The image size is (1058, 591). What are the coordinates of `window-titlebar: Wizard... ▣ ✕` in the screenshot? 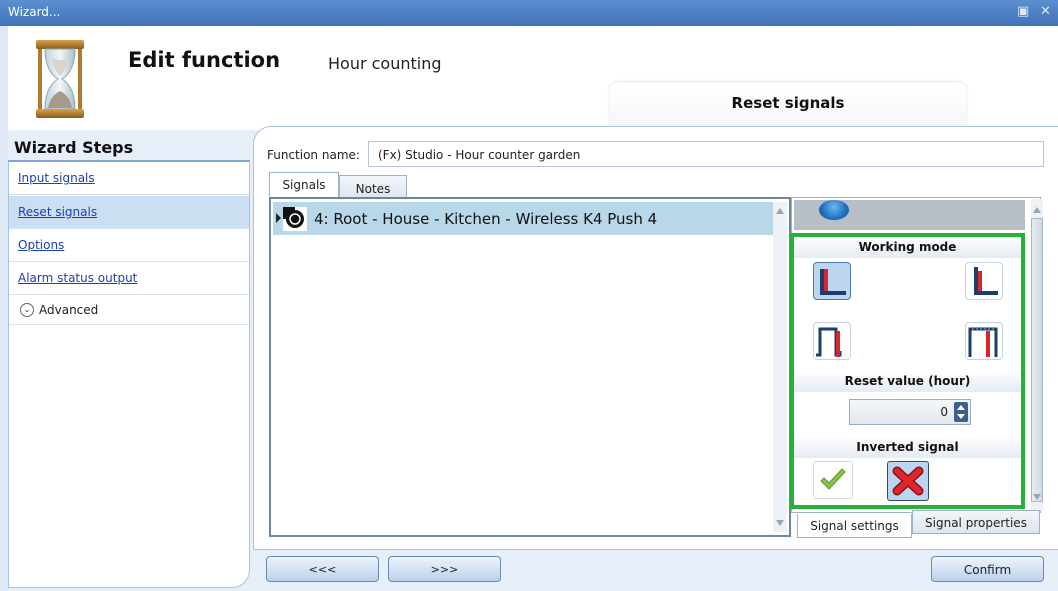 It's located at (529, 13).